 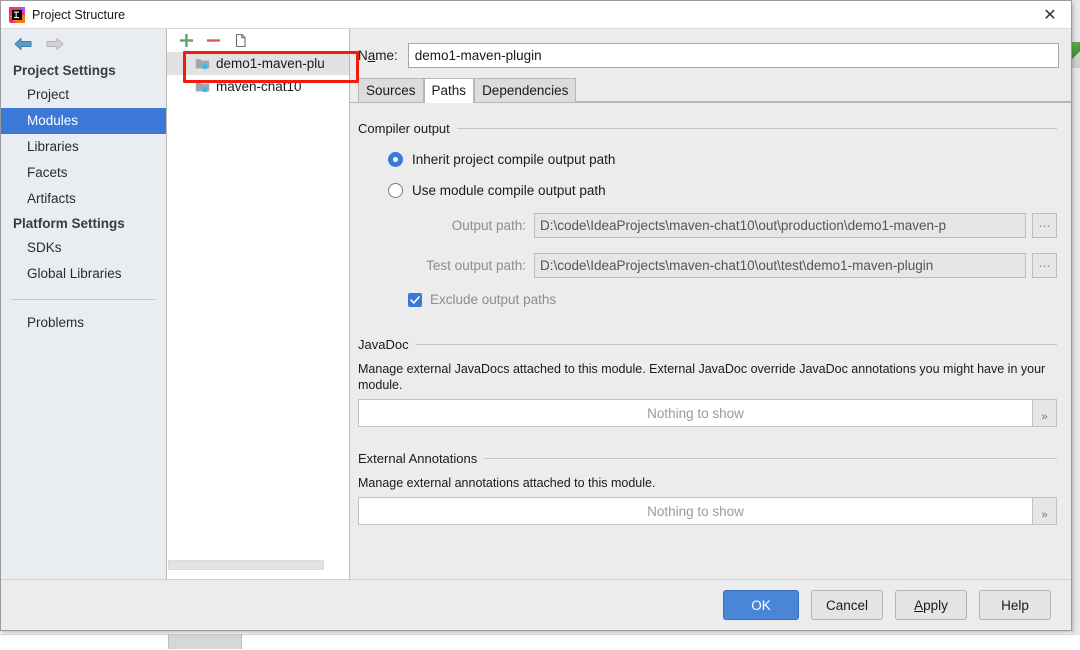 What do you see at coordinates (457, 265) in the screenshot?
I see `test-output-path-label: Test output path:` at bounding box center [457, 265].